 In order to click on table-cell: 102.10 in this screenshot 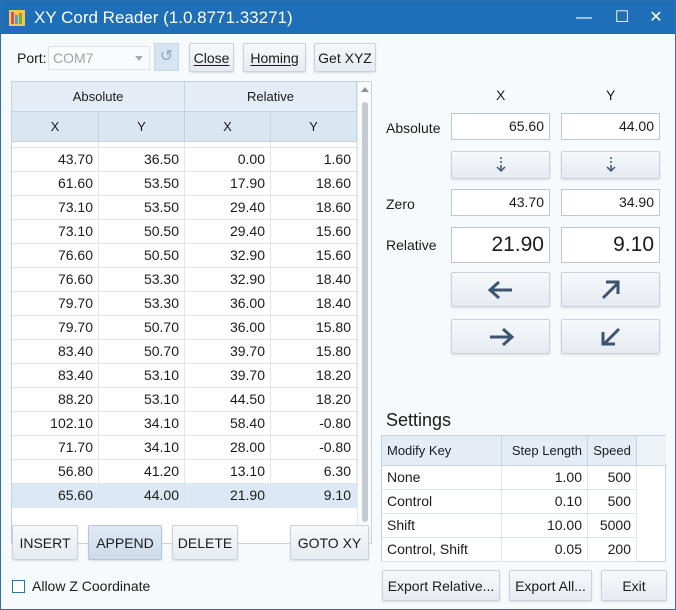, I will do `click(55, 424)`.